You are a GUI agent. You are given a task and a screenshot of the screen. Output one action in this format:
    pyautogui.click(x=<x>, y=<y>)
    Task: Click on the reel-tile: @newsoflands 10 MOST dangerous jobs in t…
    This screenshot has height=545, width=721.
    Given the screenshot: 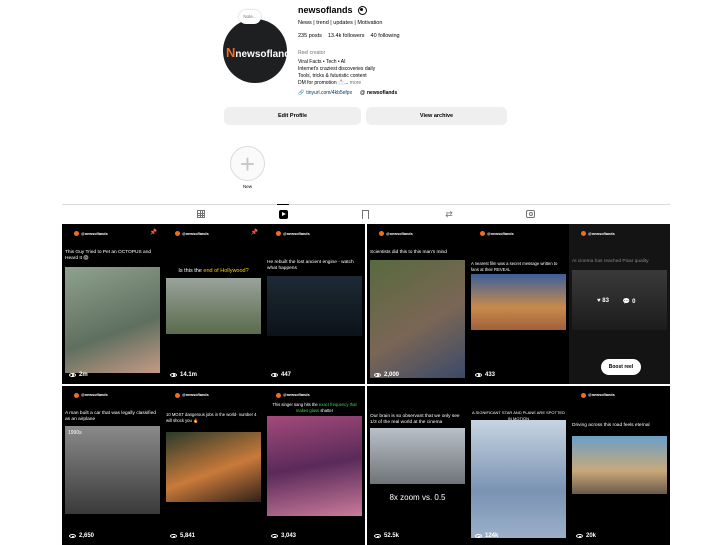 What is the action you would take?
    pyautogui.click(x=213, y=465)
    